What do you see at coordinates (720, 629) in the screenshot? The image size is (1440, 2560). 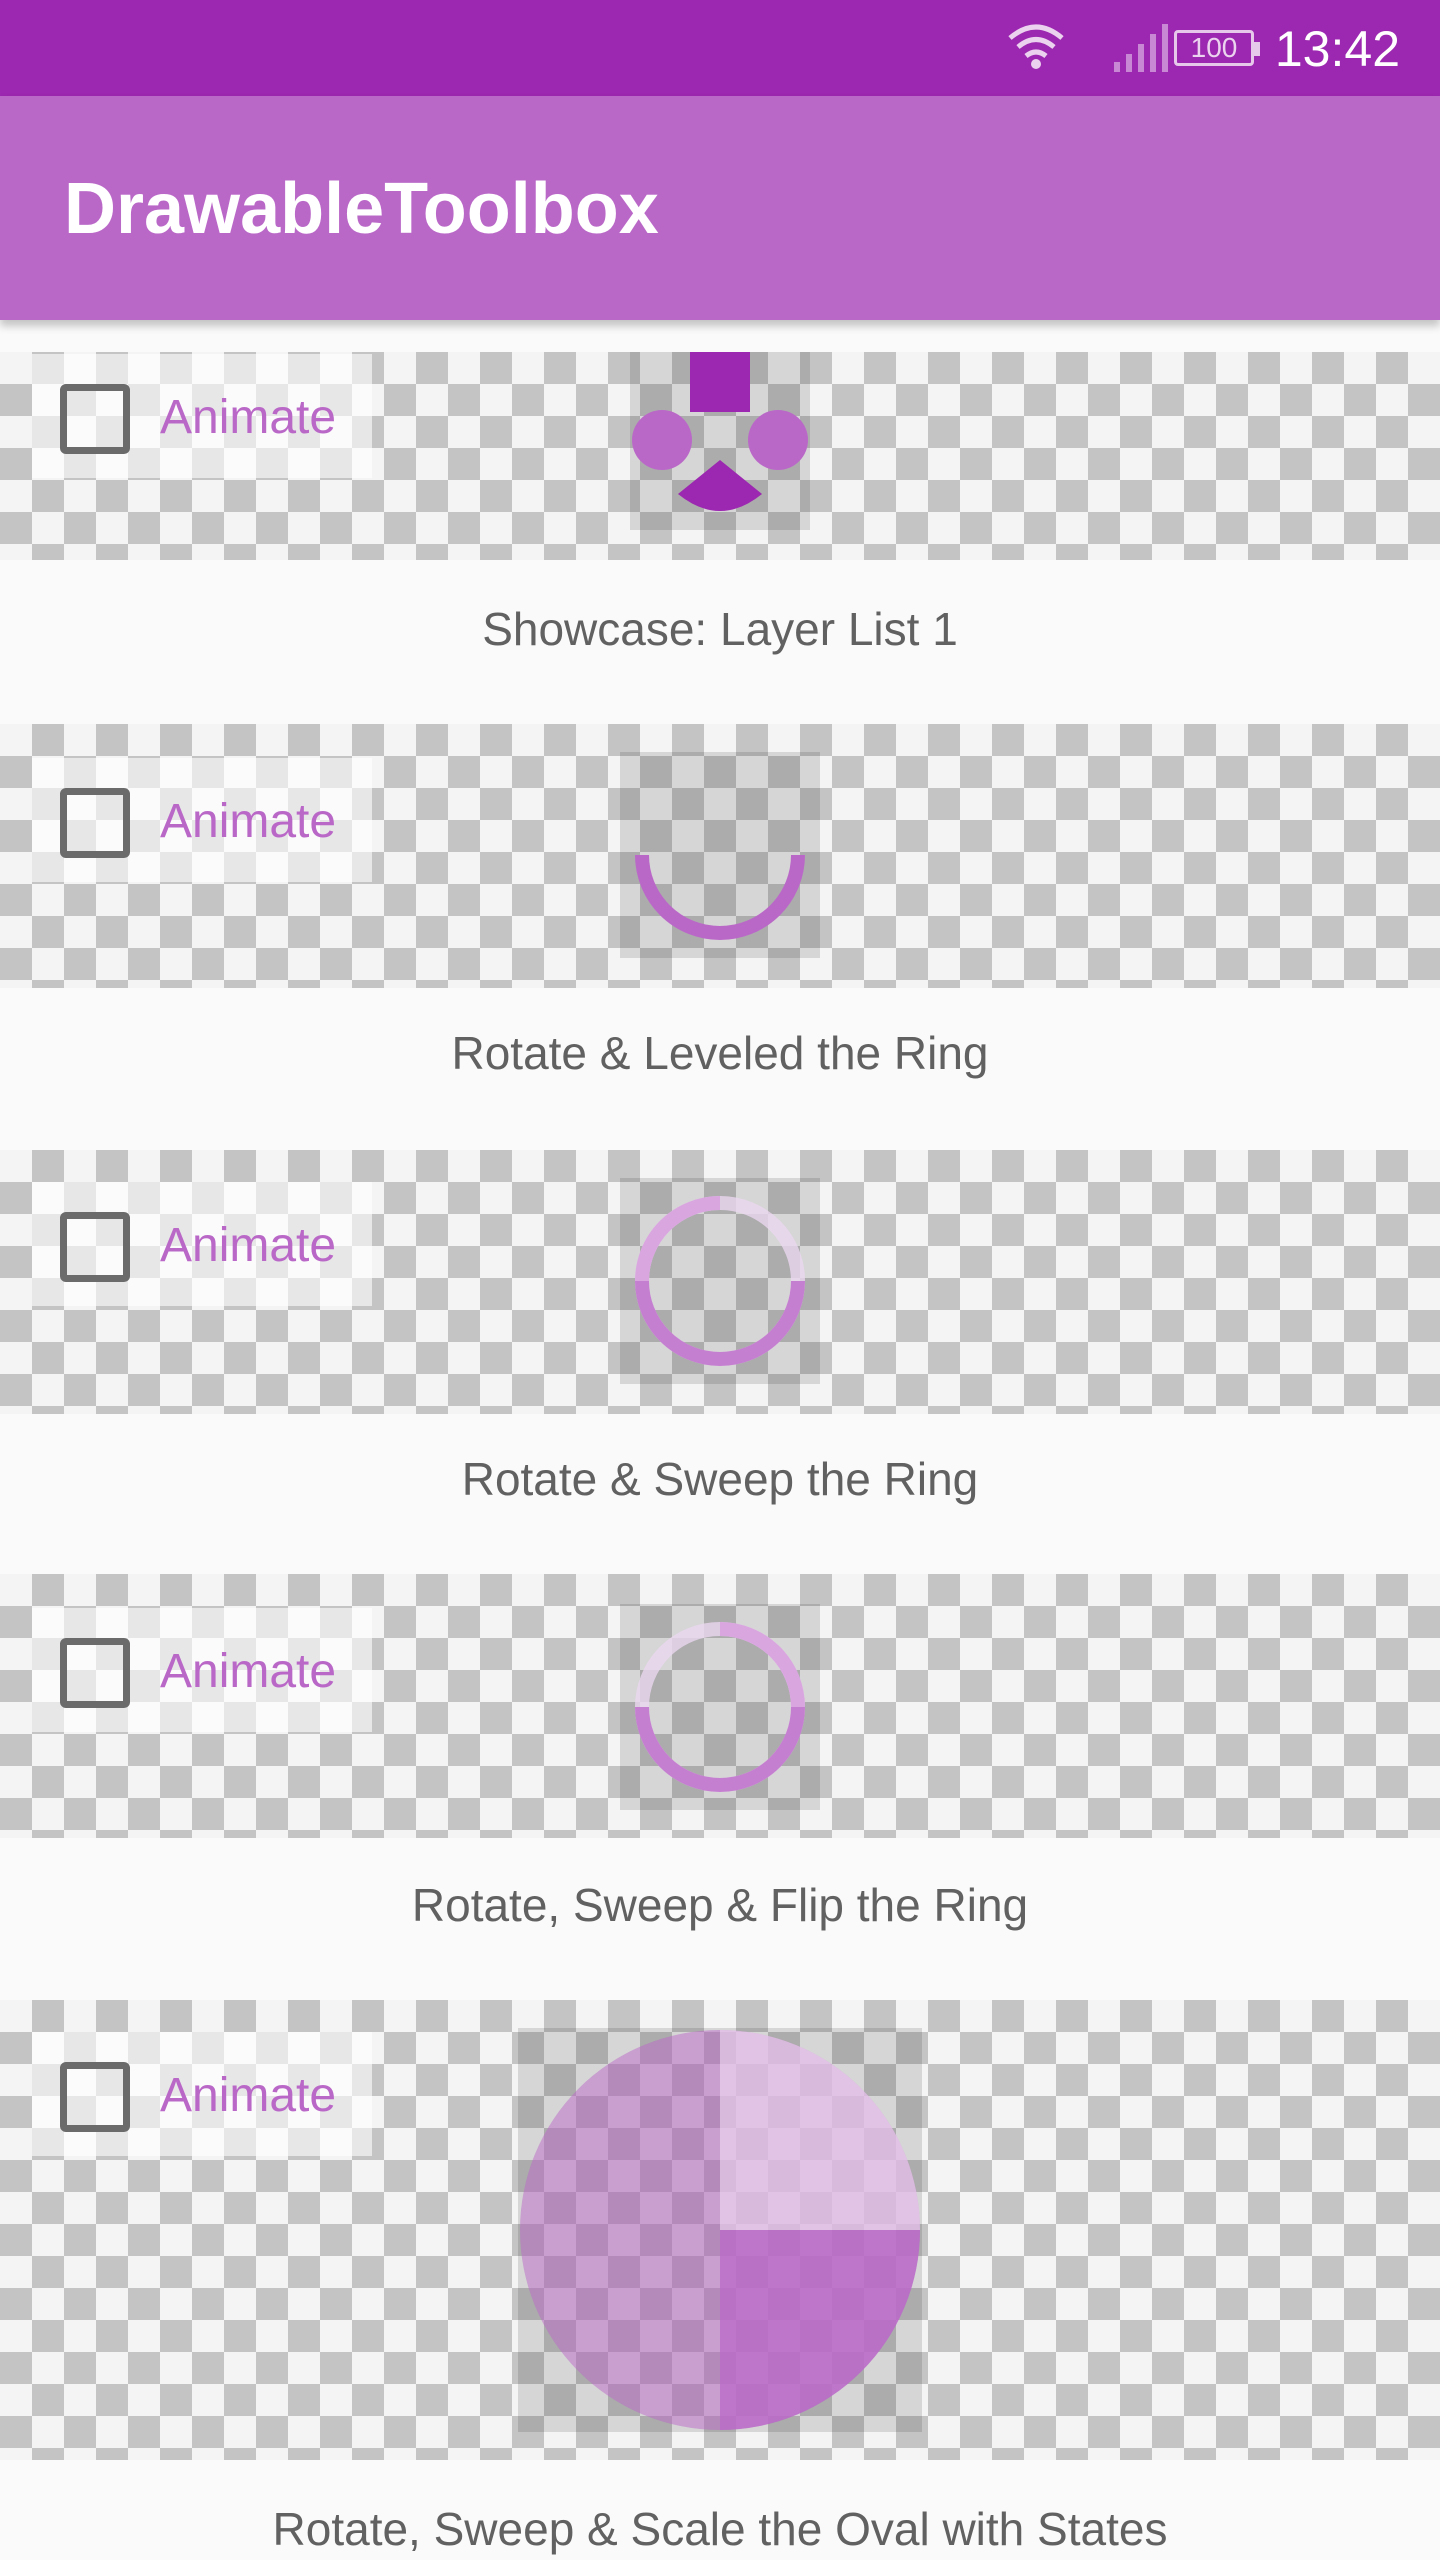 I see `item-caption-1: Showcase: Layer List 1` at bounding box center [720, 629].